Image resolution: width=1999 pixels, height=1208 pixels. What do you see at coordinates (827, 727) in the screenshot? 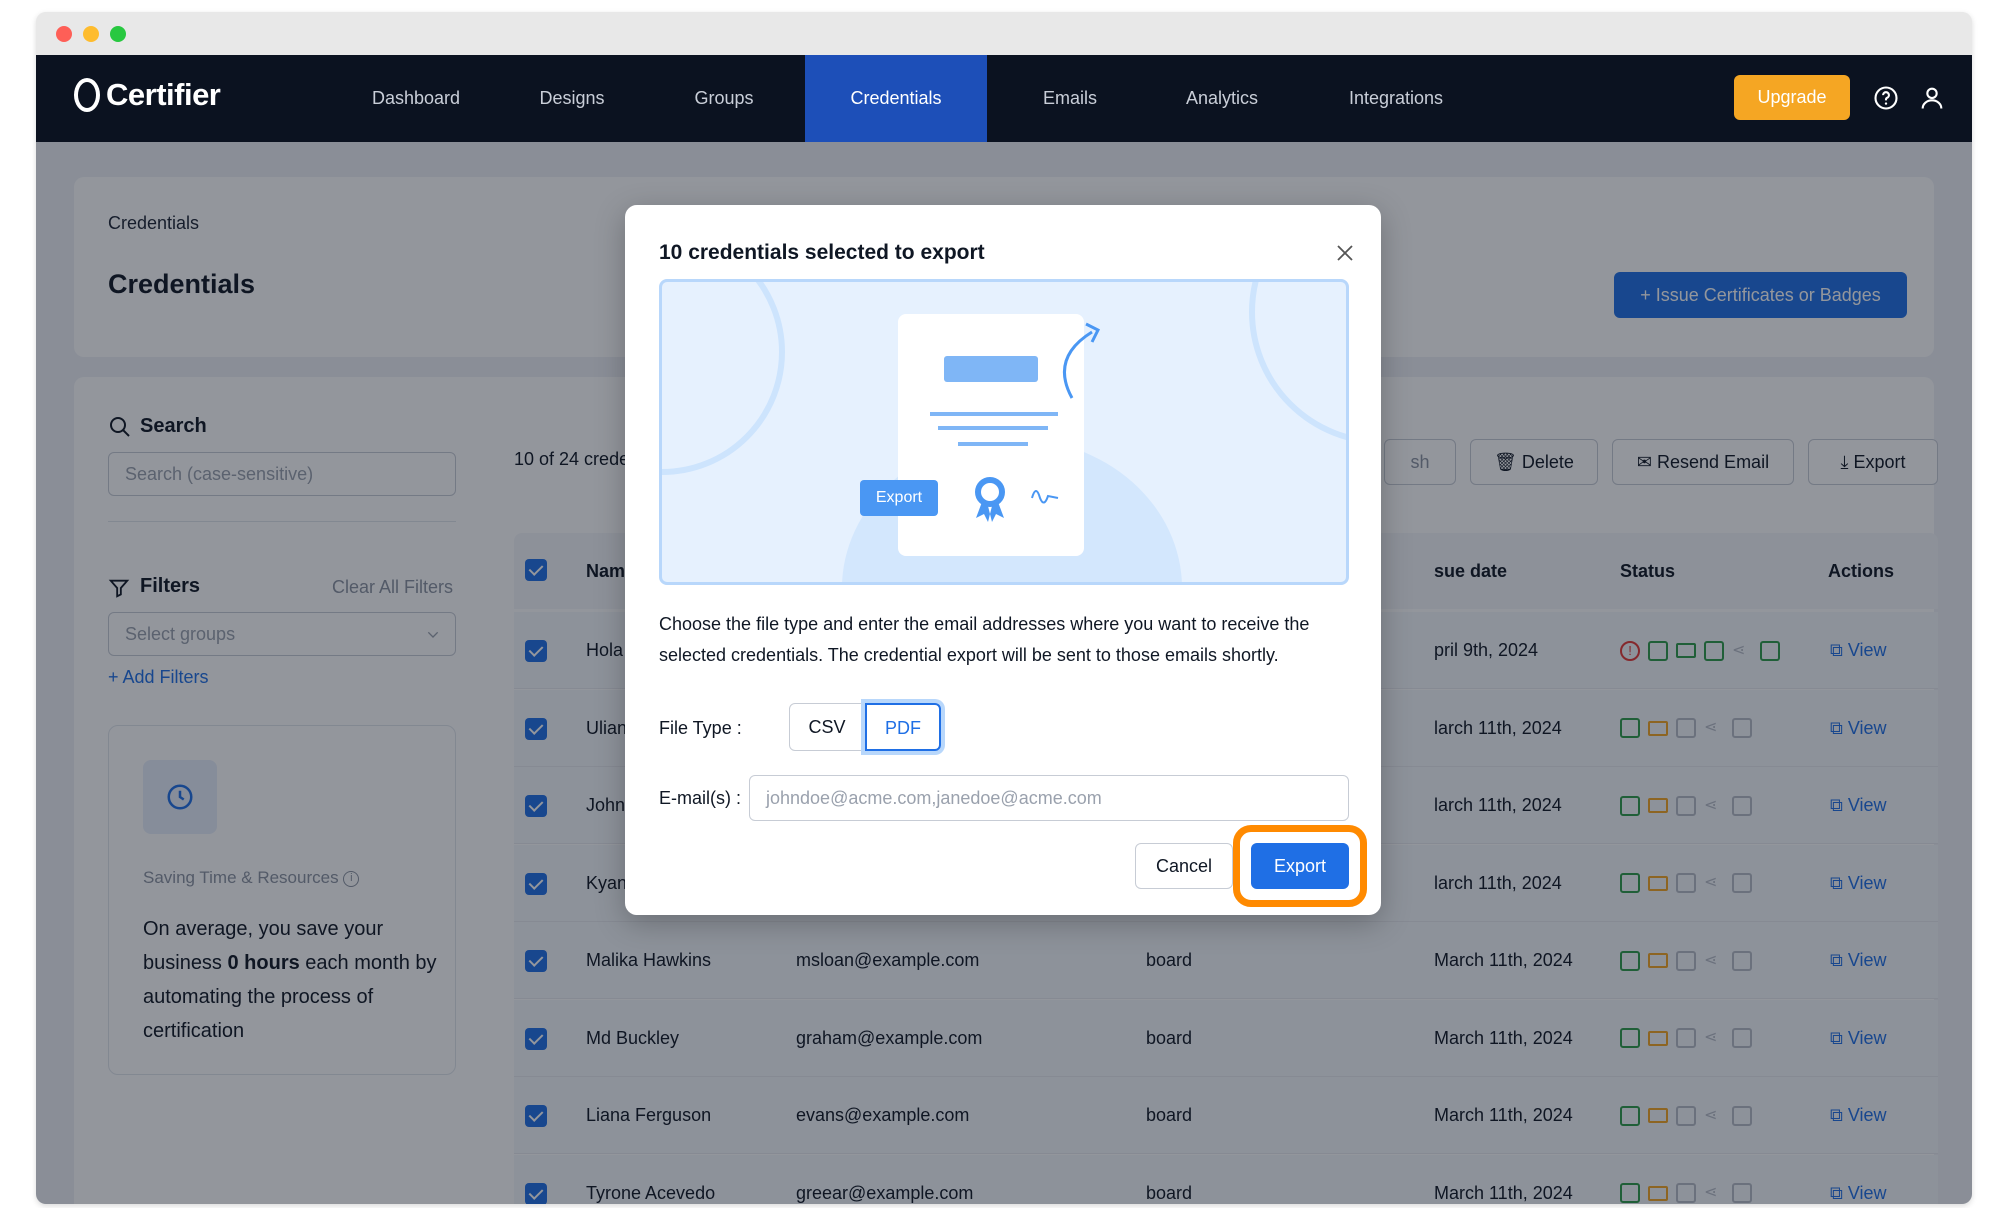
I see `file-type-csv-option: CSV` at bounding box center [827, 727].